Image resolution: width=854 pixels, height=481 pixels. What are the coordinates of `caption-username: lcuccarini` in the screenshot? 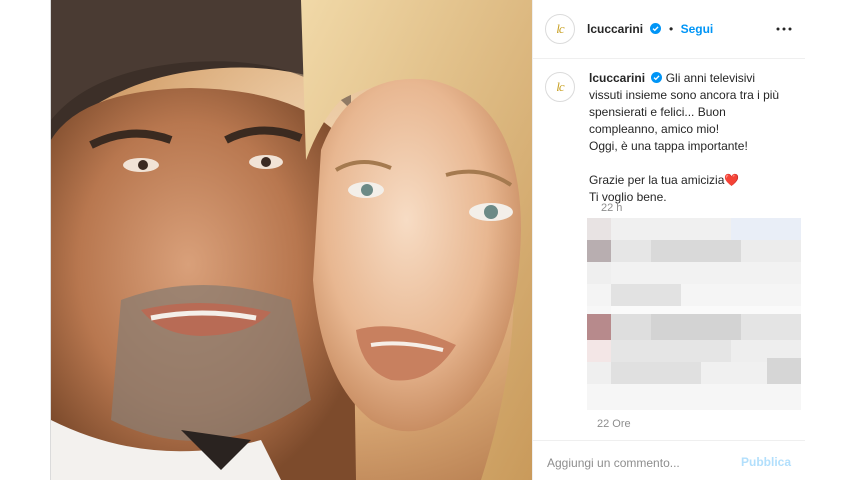 It's located at (617, 78).